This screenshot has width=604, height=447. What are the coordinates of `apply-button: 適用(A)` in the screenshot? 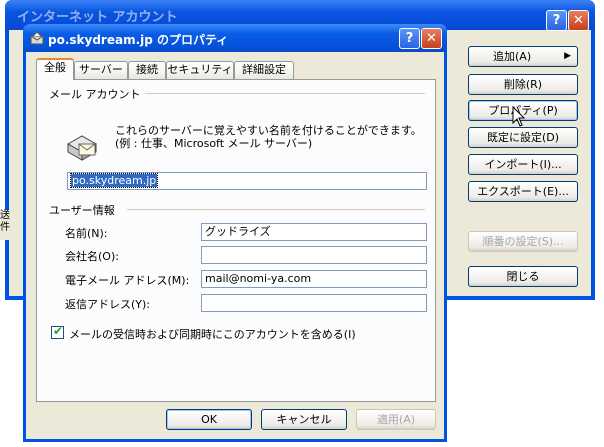 It's located at (396, 419).